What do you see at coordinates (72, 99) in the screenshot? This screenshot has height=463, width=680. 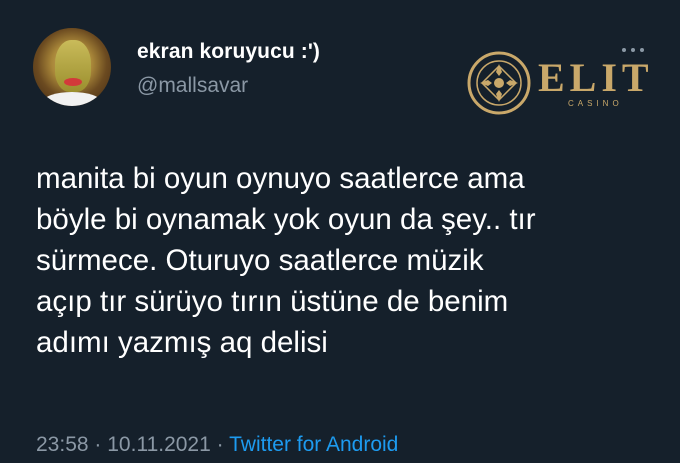 I see `avatar-collar` at bounding box center [72, 99].